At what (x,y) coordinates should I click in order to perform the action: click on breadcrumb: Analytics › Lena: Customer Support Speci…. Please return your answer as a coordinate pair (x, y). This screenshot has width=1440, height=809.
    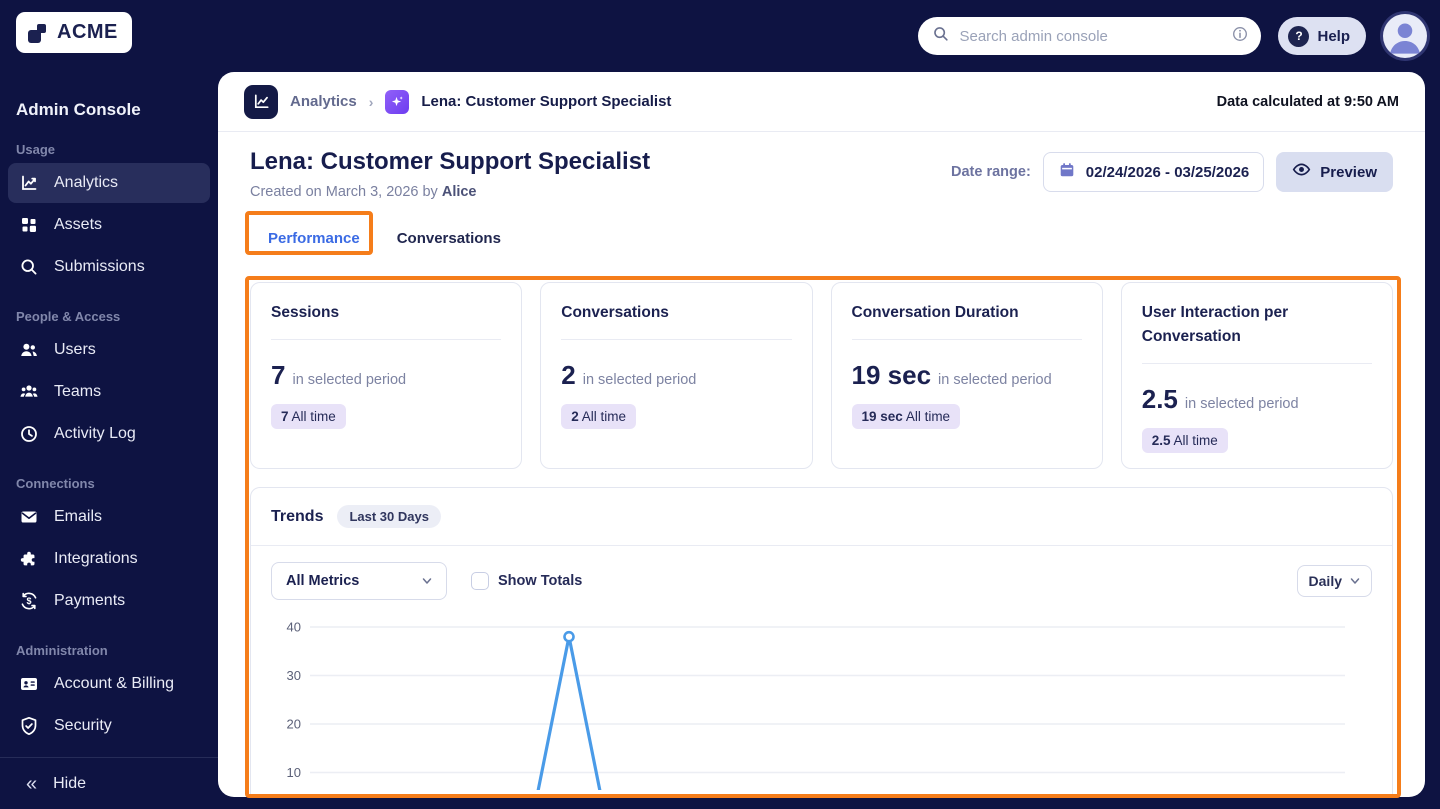
    Looking at the image, I should click on (821, 102).